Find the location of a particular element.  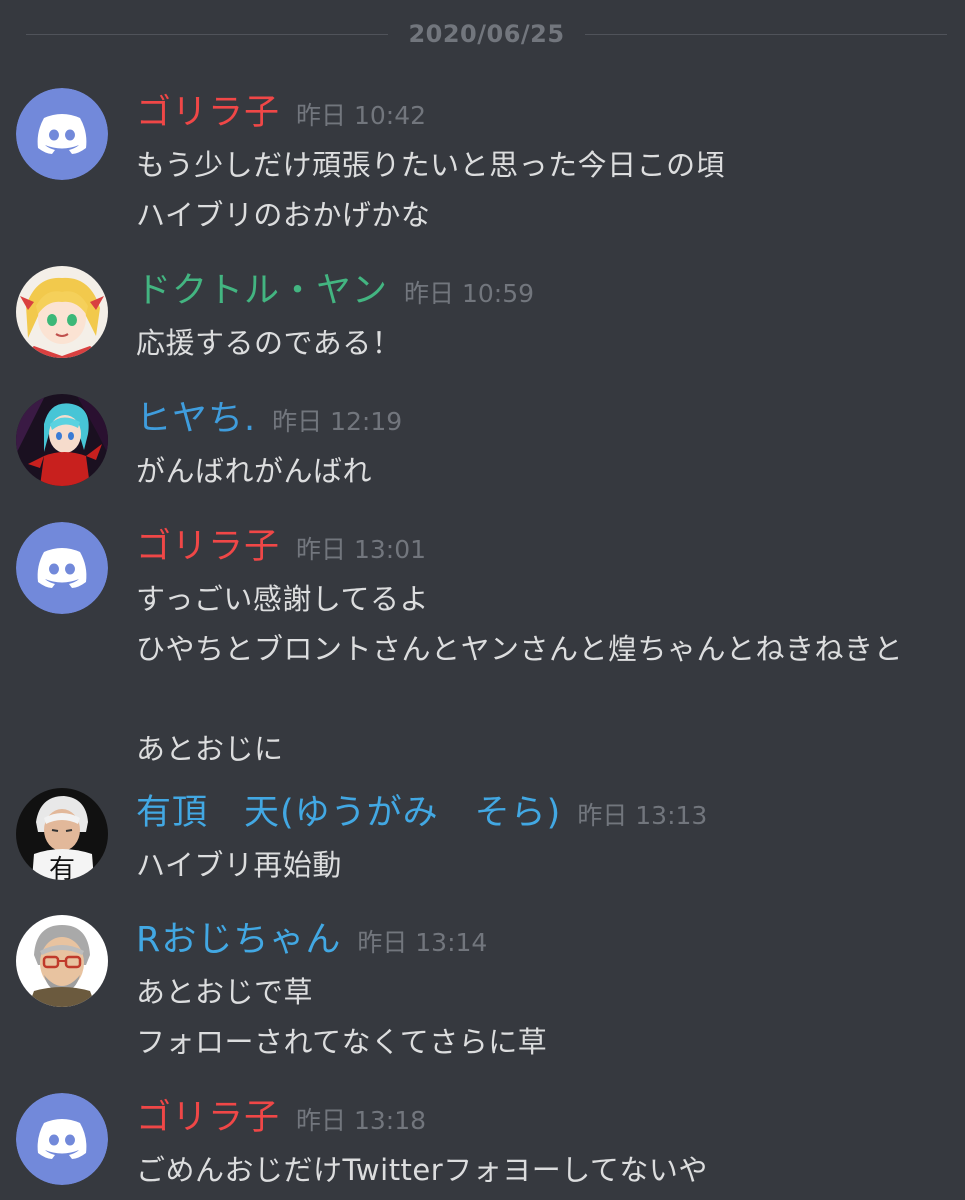

message-content: もう少しだけ頑張りたいと思った今日この頃 ハイブリのおかげかな is located at coordinates (430, 190).